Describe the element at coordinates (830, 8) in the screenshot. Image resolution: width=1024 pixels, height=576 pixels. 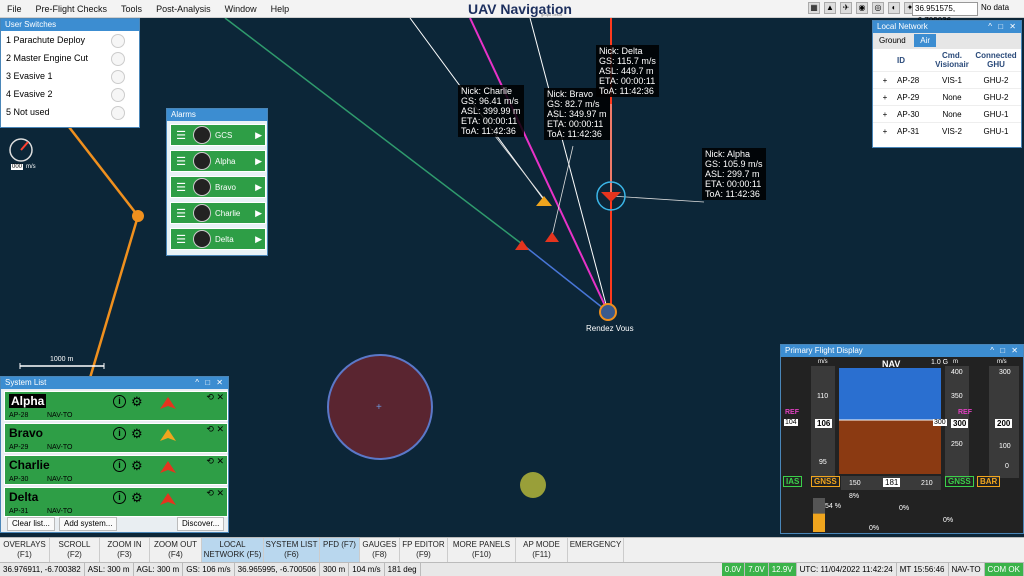
I see `chart-icon: ▲` at that location.